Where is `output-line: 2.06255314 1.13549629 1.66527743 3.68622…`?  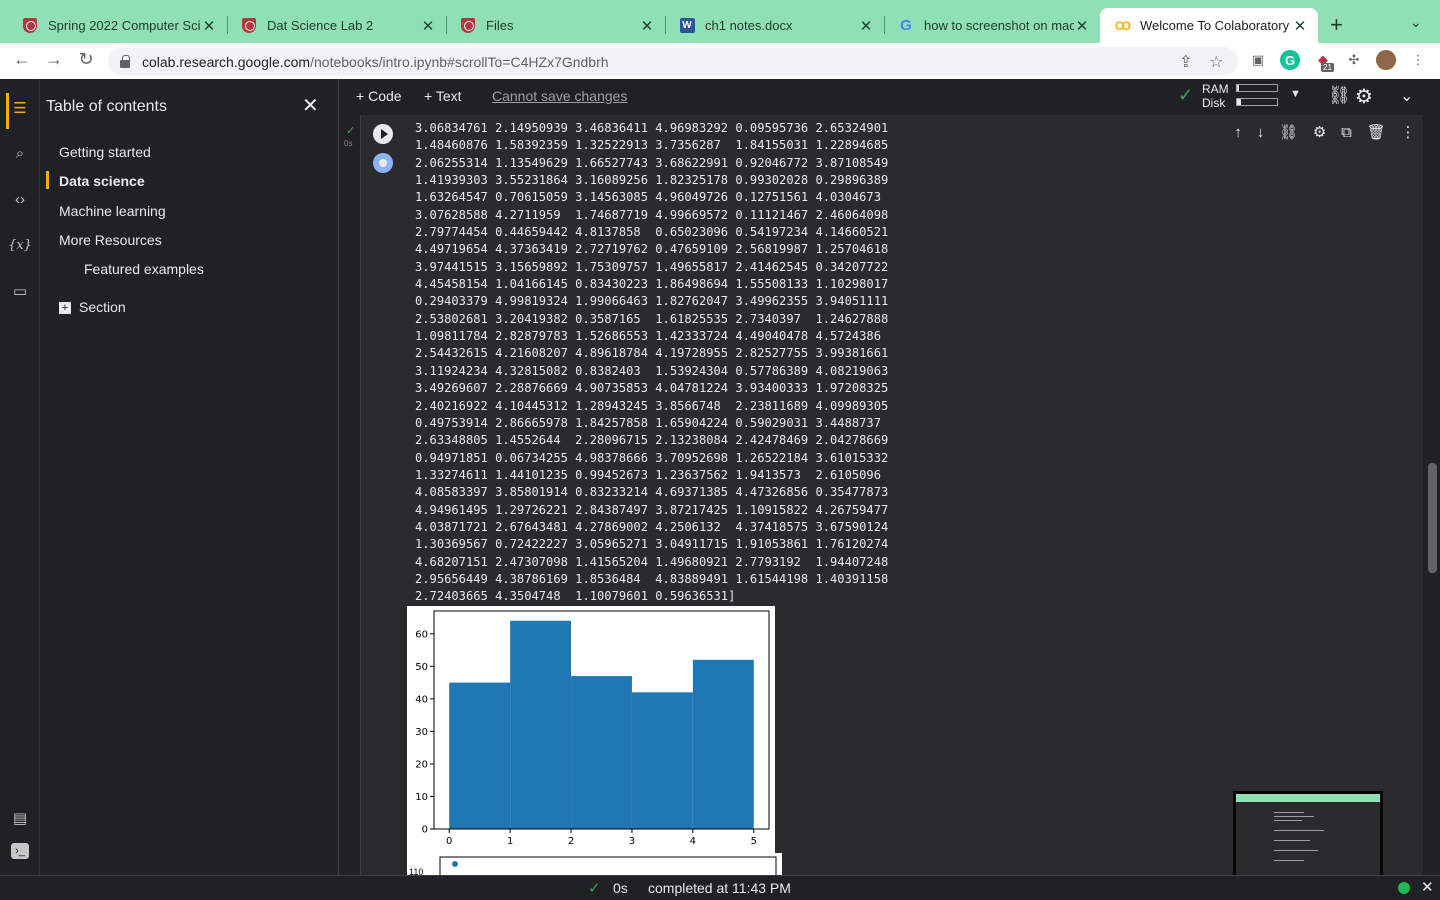
output-line: 2.06255314 1.13549629 1.66527743 3.68622… is located at coordinates (652, 162).